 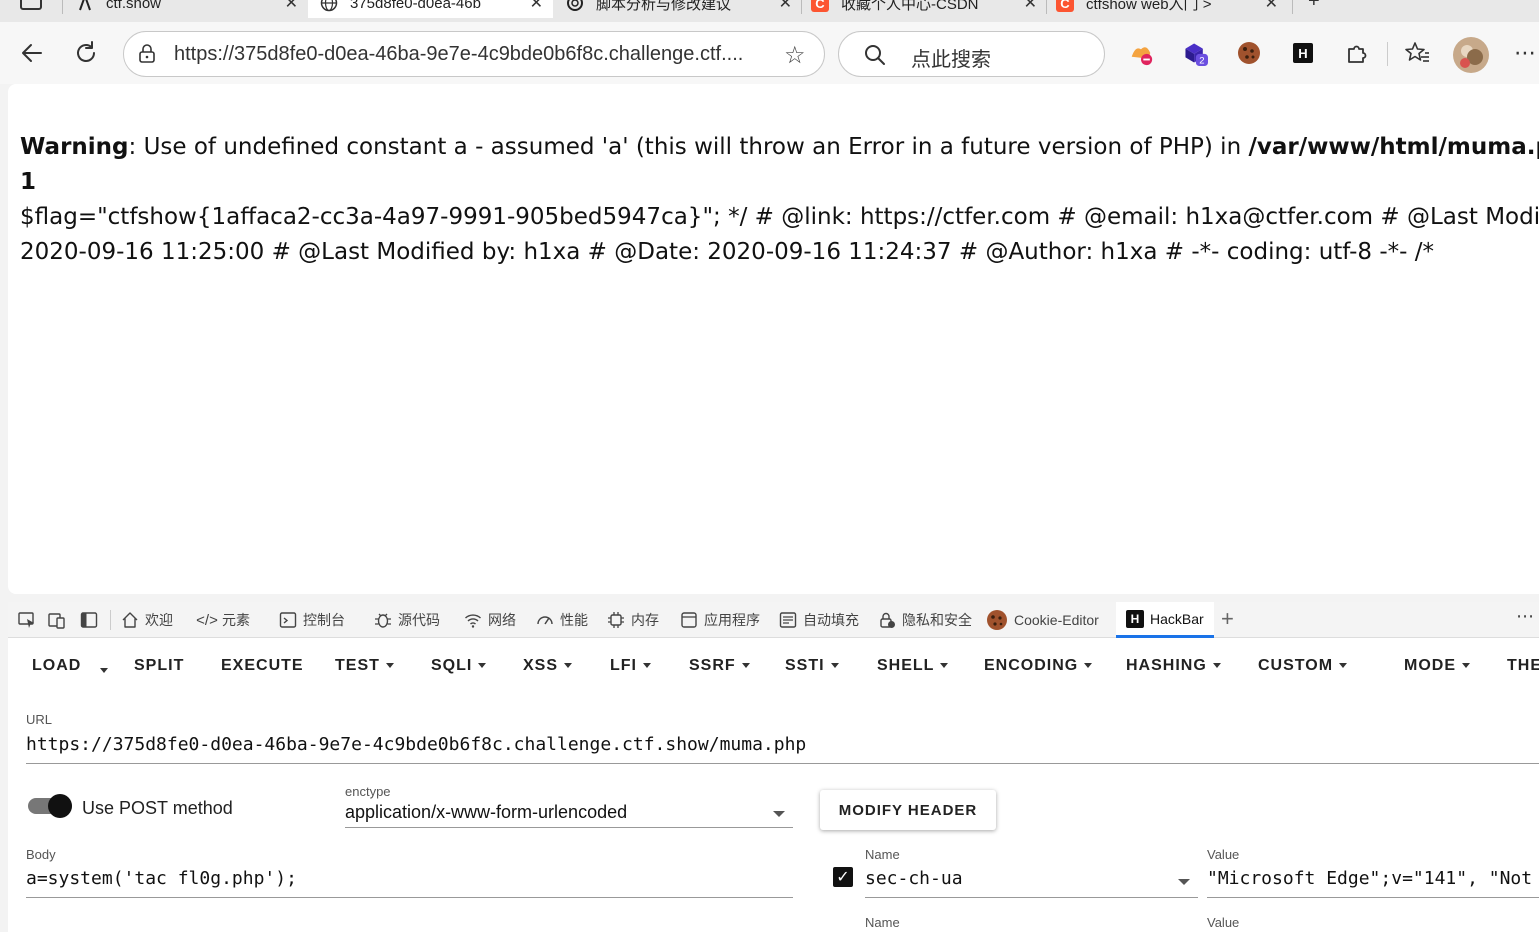 What do you see at coordinates (937, 620) in the screenshot?
I see `devtools-tab-label: 隐私和安全` at bounding box center [937, 620].